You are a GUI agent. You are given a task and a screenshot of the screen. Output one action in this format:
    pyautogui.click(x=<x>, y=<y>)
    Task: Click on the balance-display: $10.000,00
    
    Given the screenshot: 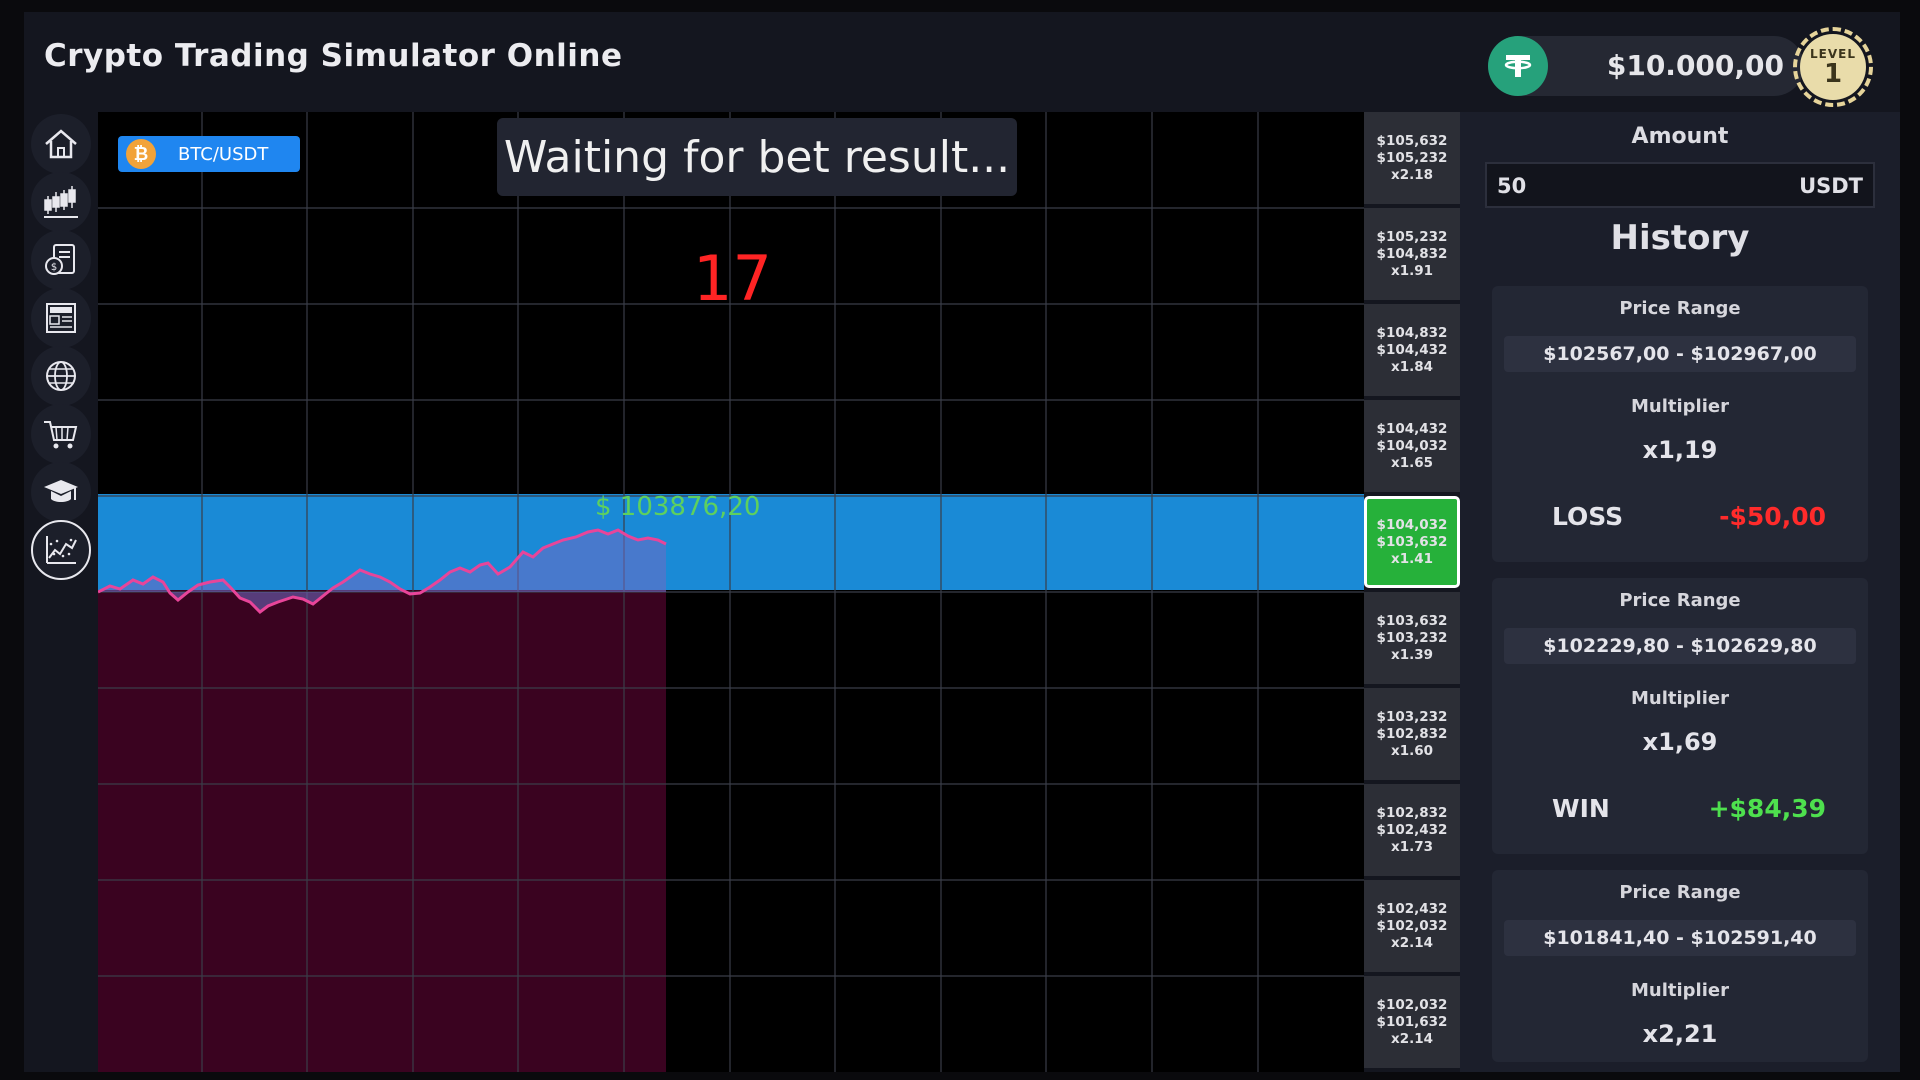 What is the action you would take?
    pyautogui.click(x=1646, y=66)
    